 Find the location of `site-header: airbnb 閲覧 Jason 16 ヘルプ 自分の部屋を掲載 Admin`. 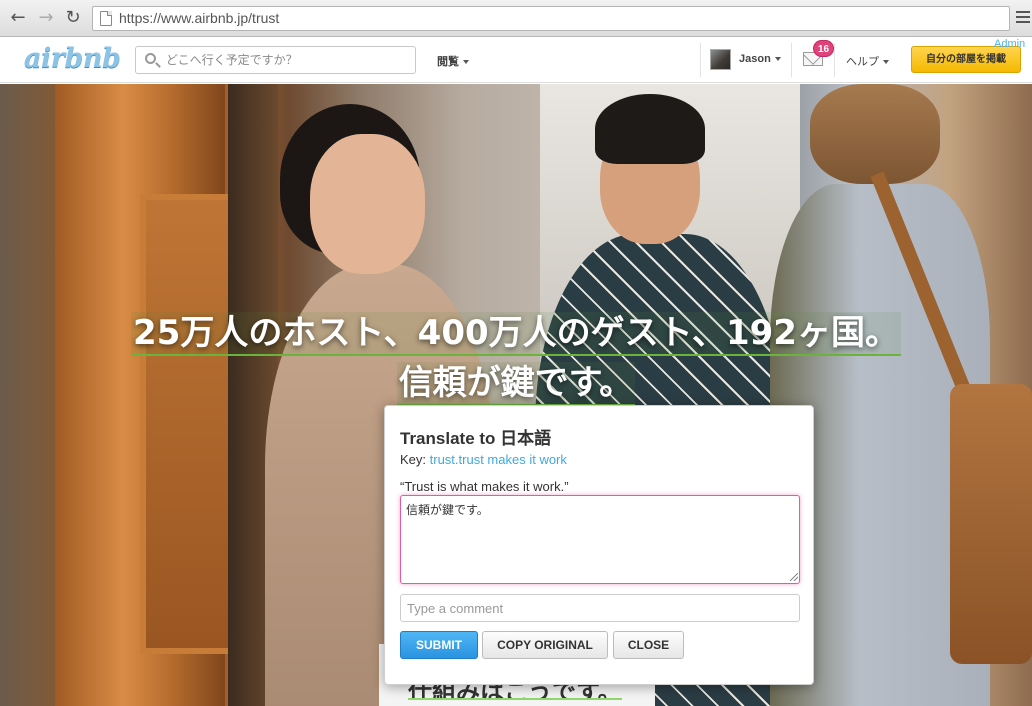

site-header: airbnb 閲覧 Jason 16 ヘルプ 自分の部屋を掲載 Admin is located at coordinates (516, 60).